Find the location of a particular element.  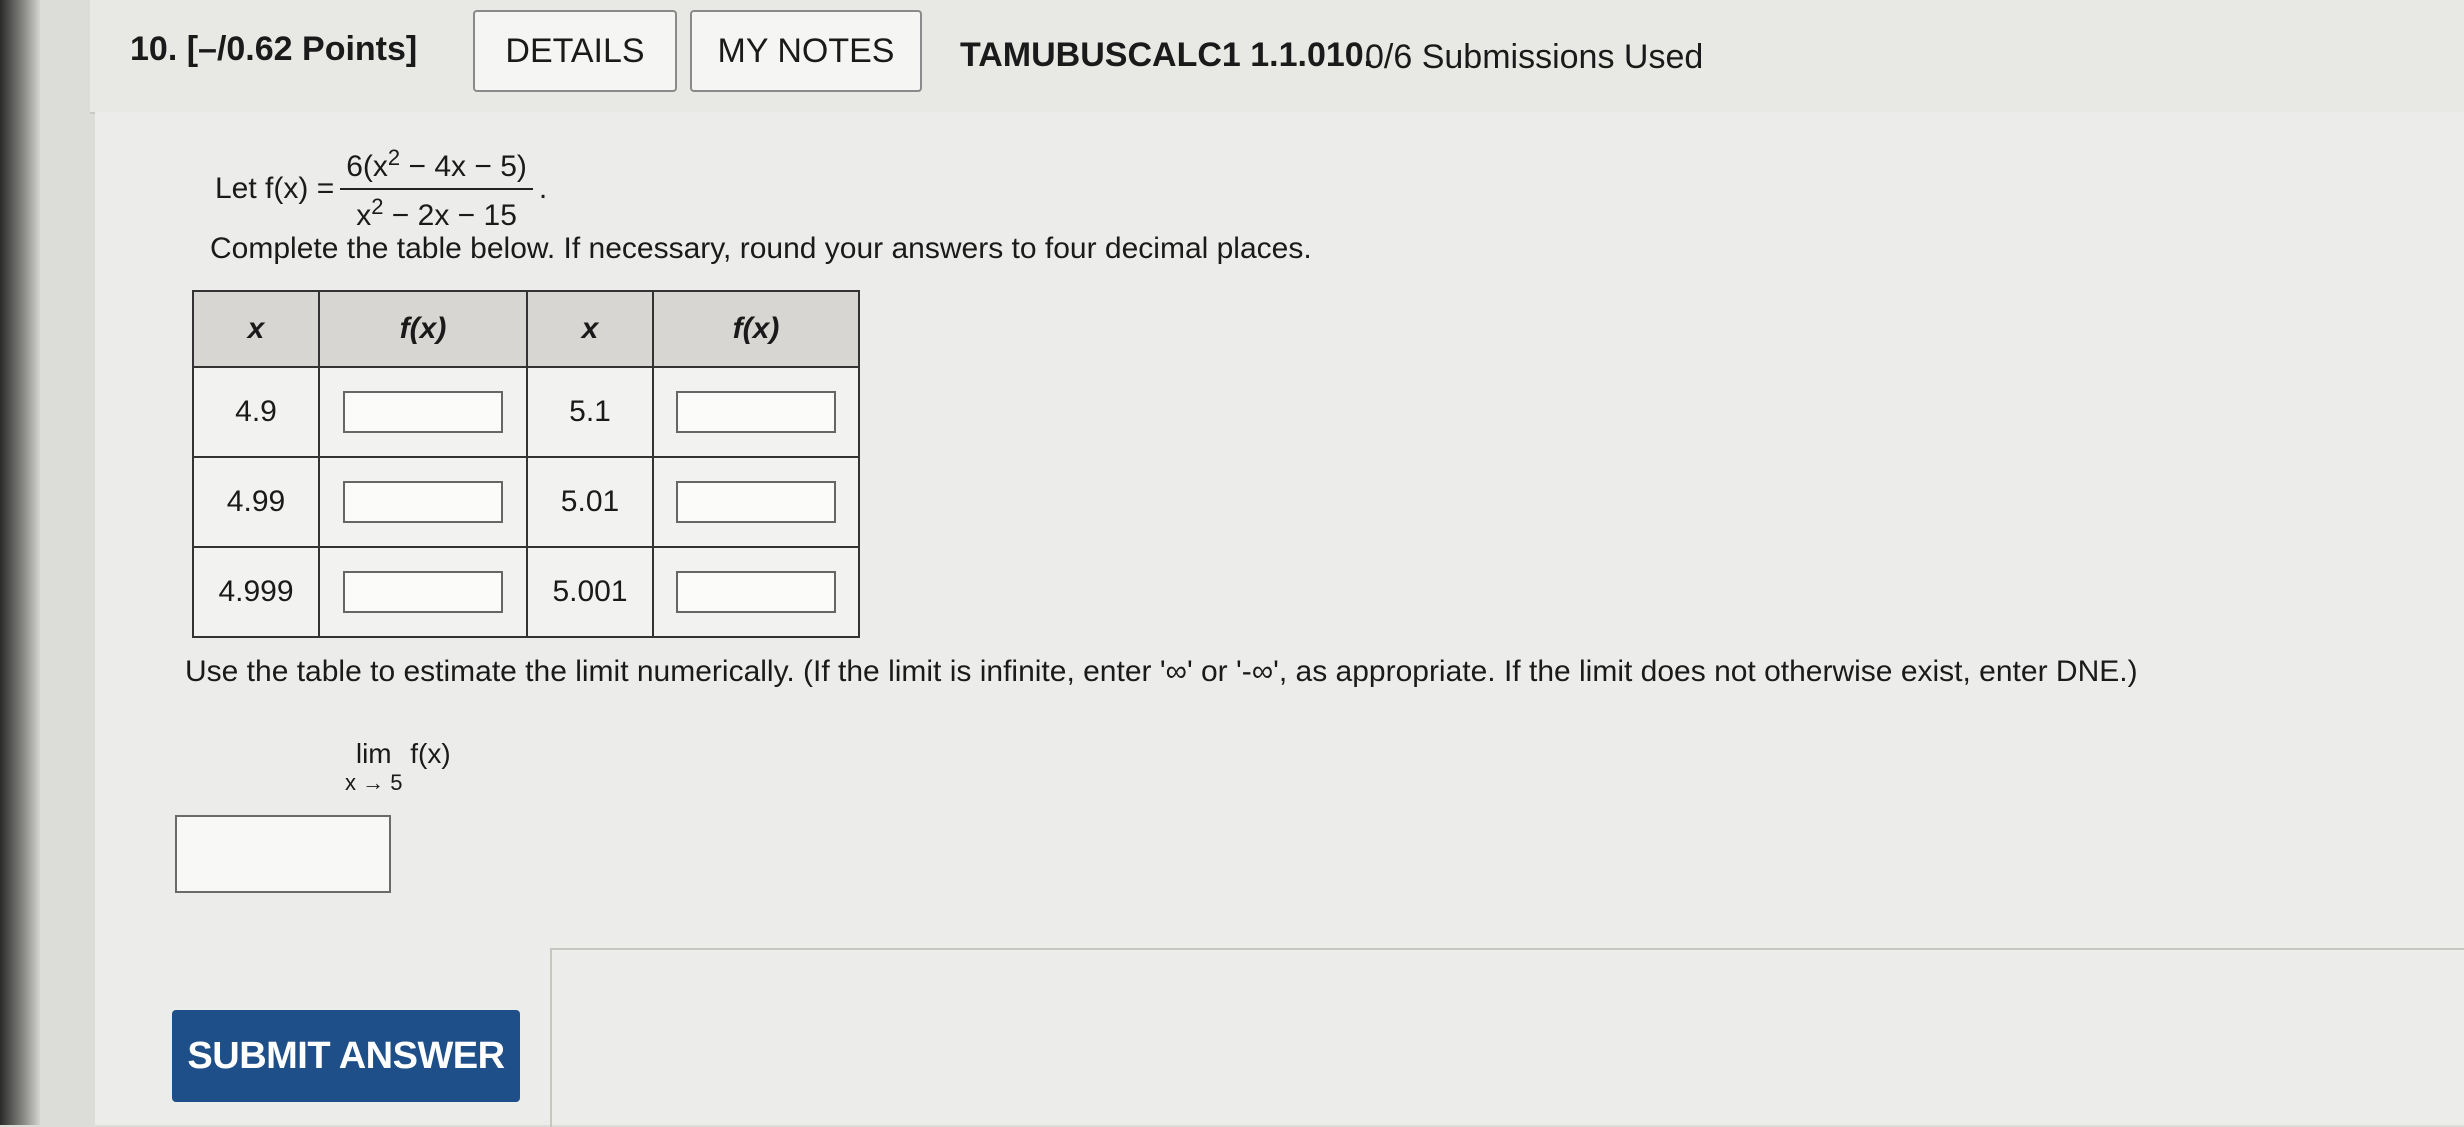

x-value: 4.99 is located at coordinates (256, 502).